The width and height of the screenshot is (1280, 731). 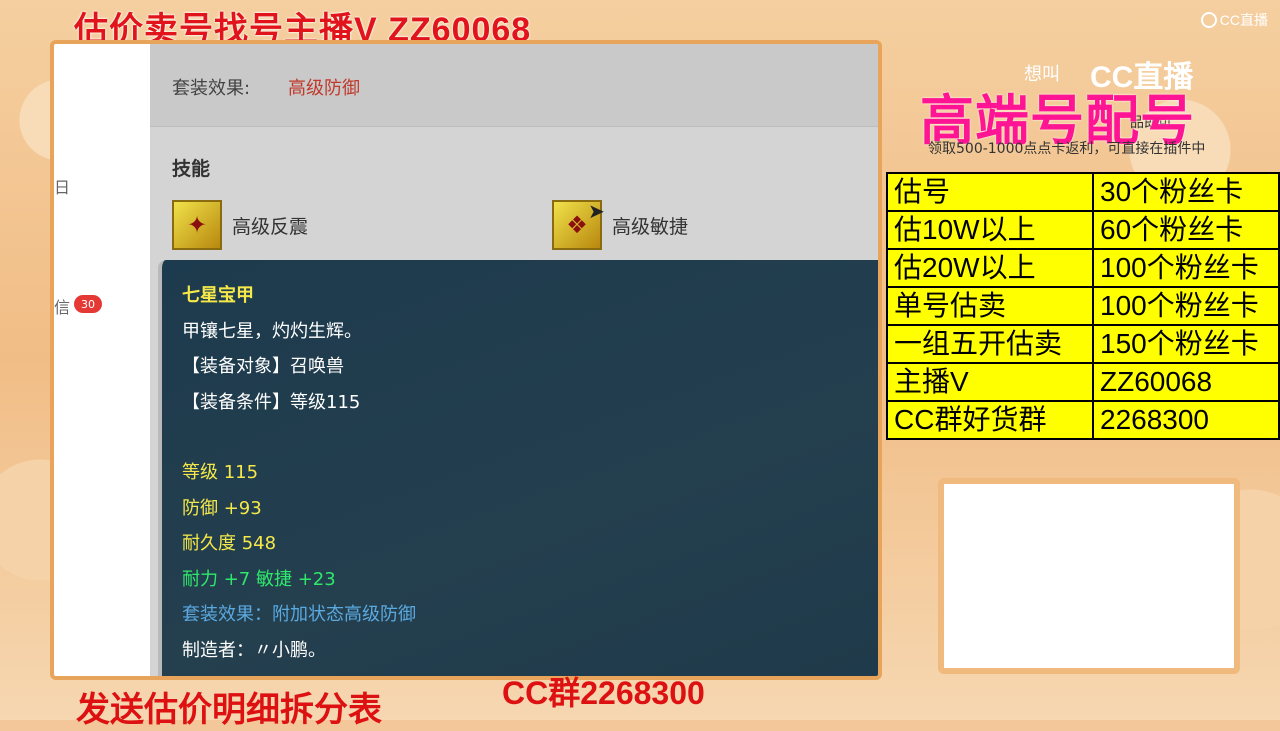 I want to click on table-row: 估号 30个粉丝卡, so click(x=1083, y=192).